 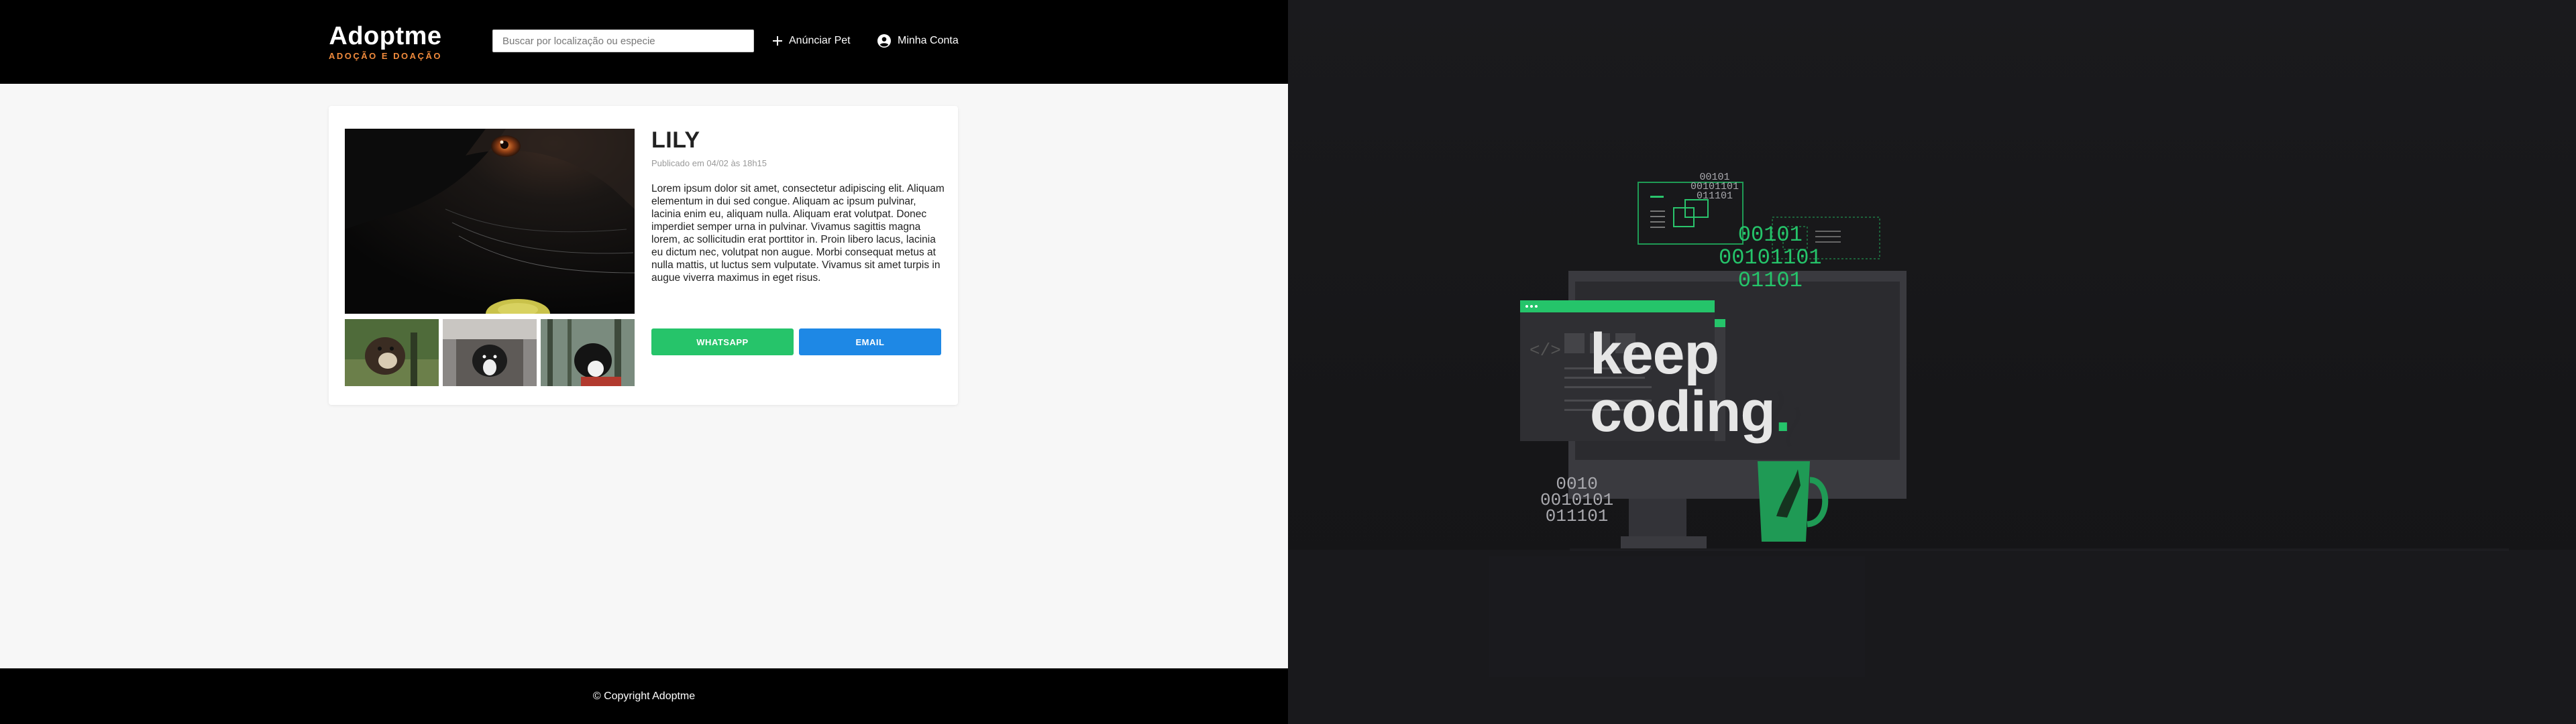 I want to click on slogan-line-1: keep, so click(x=1654, y=354).